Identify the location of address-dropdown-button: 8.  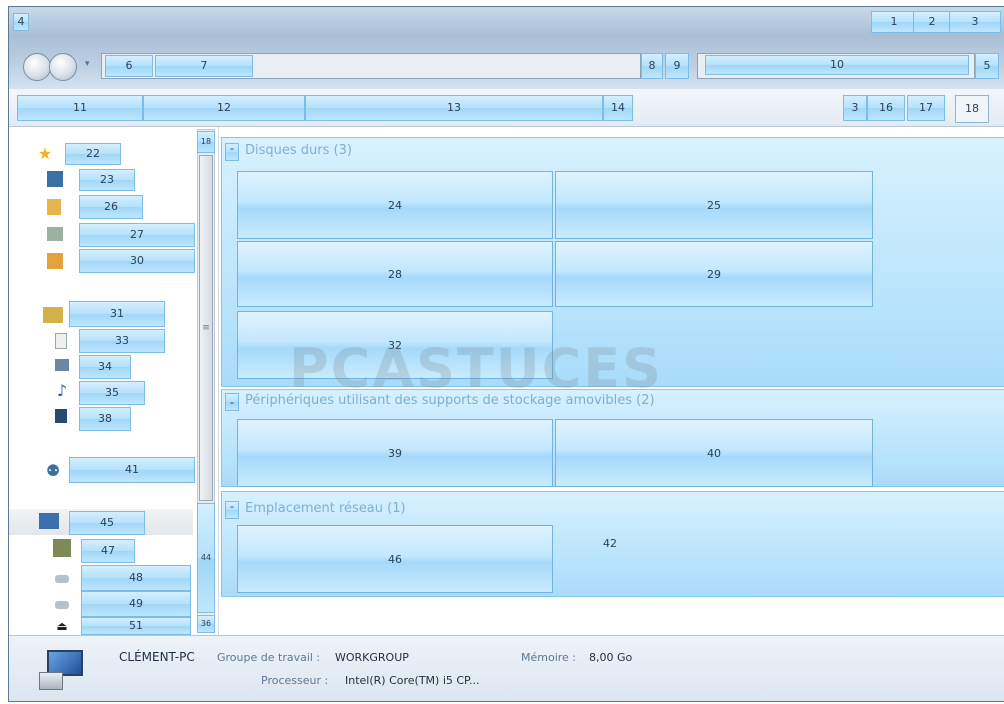
(652, 66).